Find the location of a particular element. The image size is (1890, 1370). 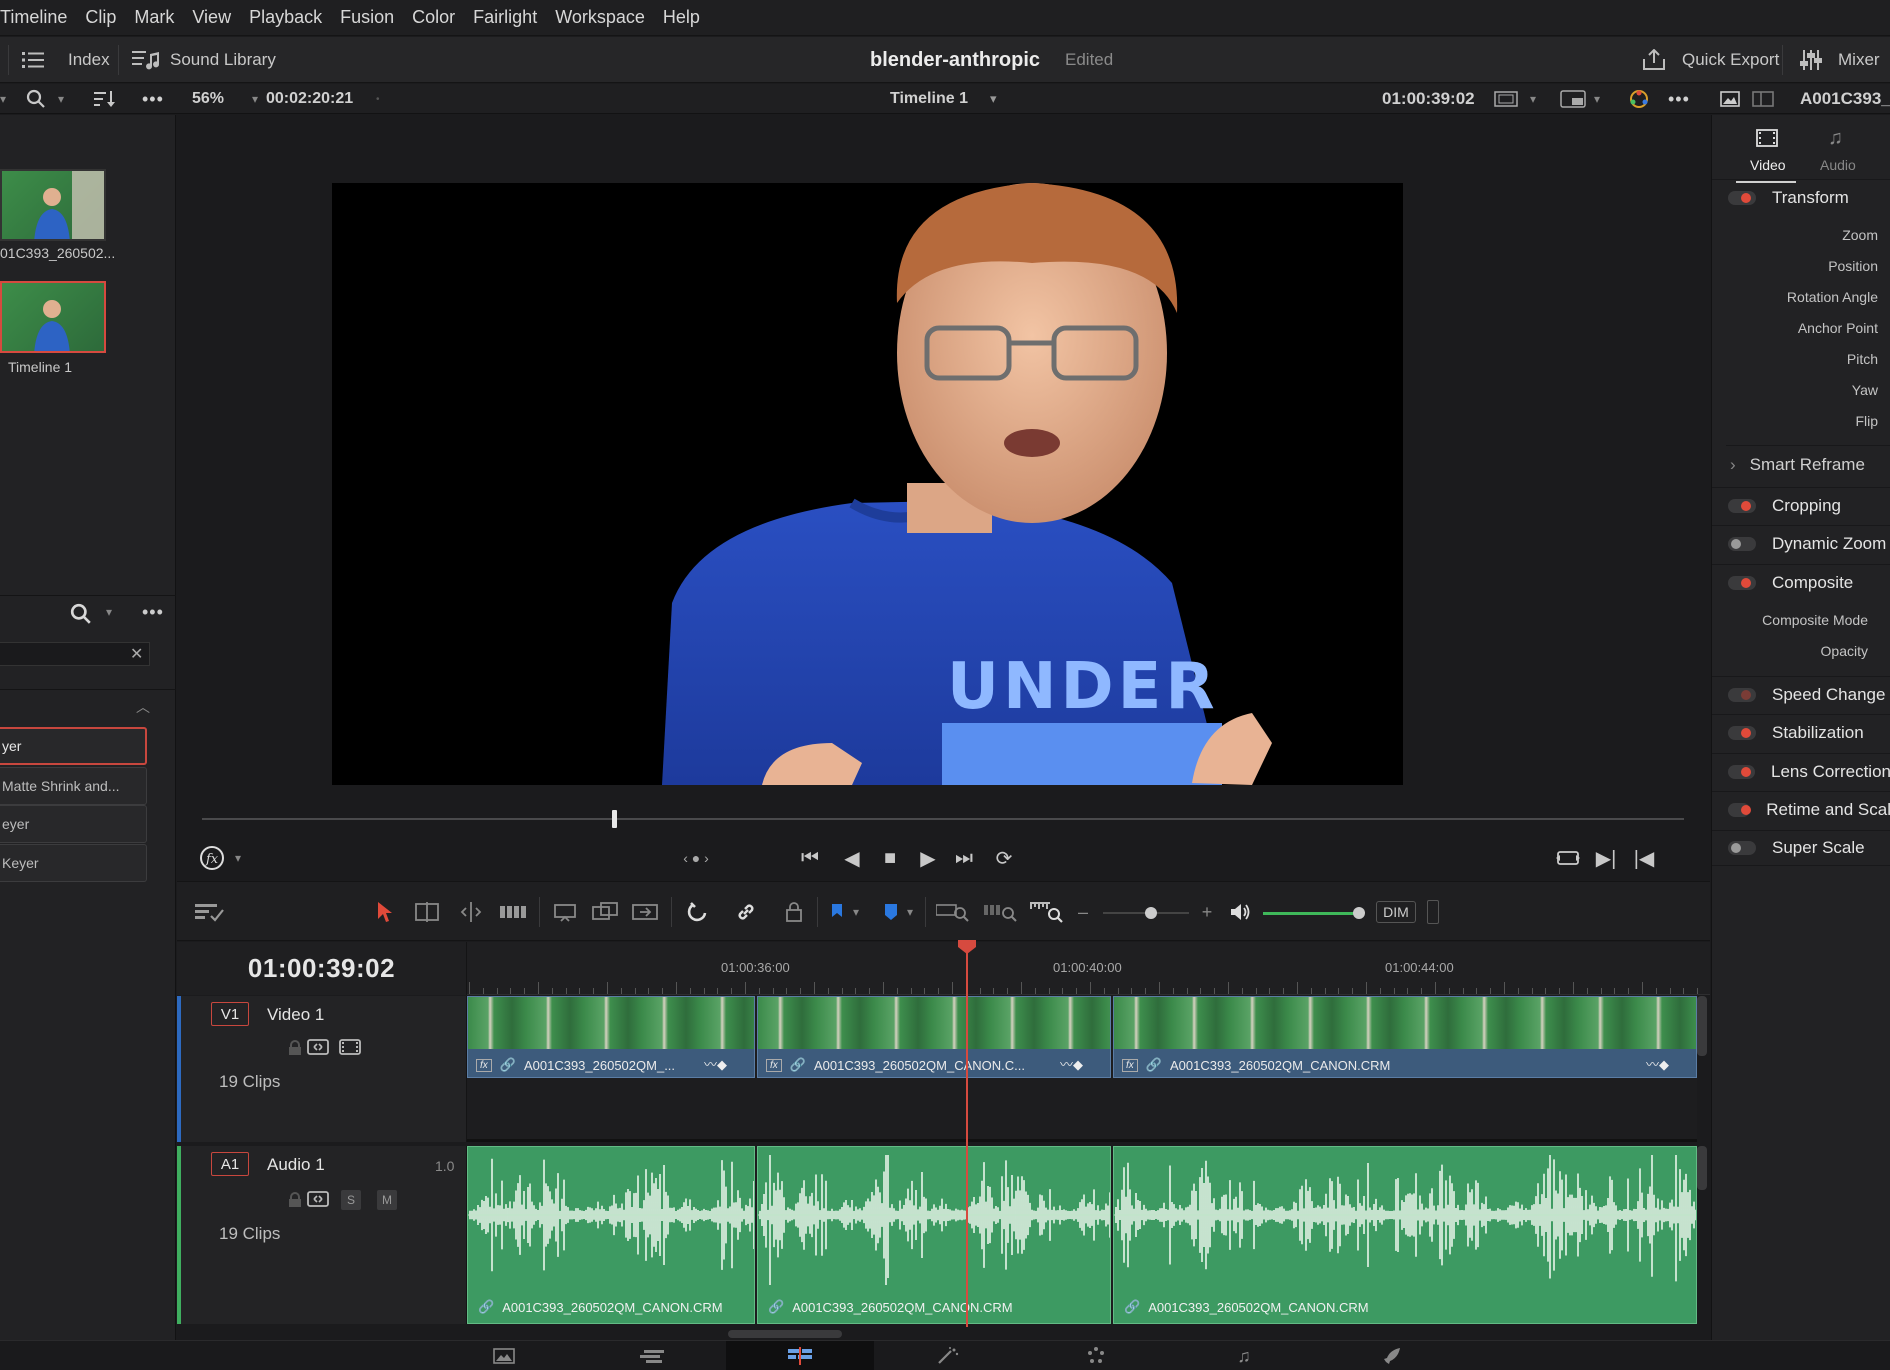

inspector-section-transform: Transform is located at coordinates (1801, 197).